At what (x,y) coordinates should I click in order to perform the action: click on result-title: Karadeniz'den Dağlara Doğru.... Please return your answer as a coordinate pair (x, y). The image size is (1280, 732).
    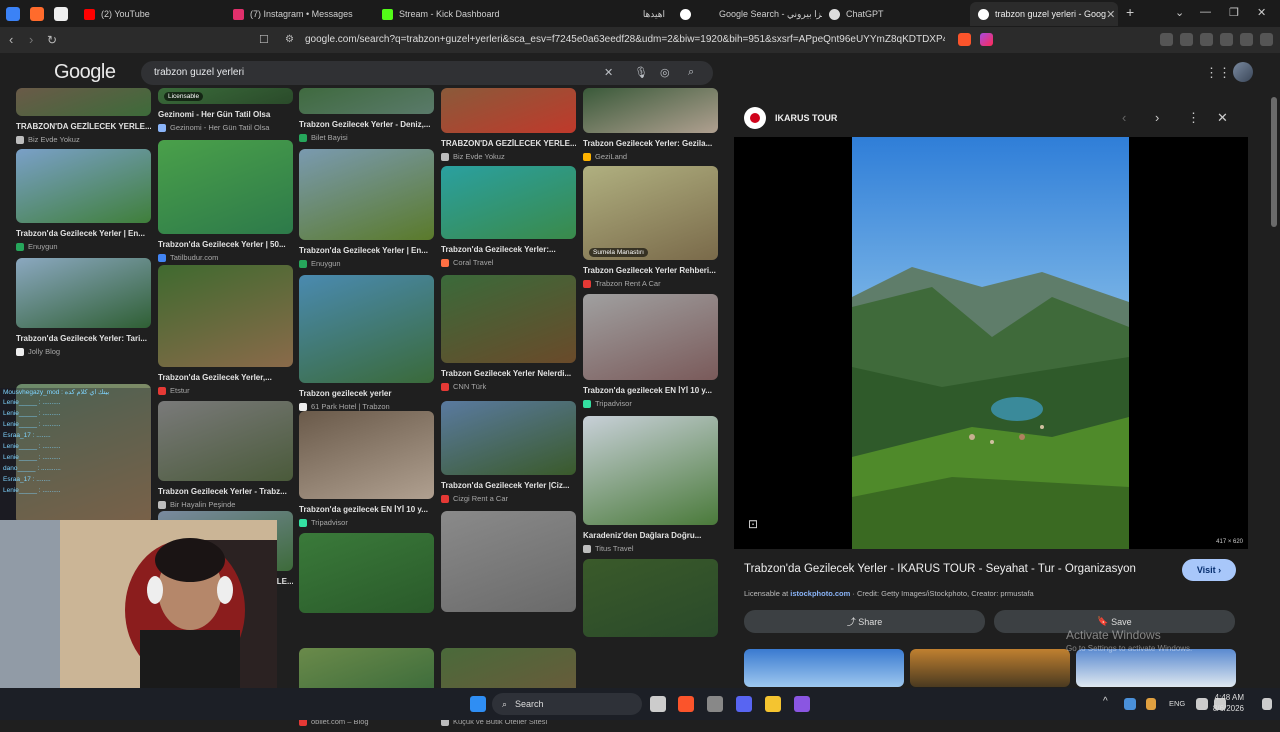
    Looking at the image, I should click on (650, 535).